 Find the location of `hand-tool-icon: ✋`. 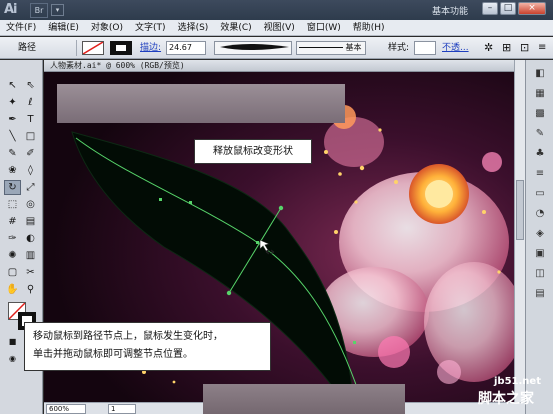

hand-tool-icon: ✋ is located at coordinates (12, 289).